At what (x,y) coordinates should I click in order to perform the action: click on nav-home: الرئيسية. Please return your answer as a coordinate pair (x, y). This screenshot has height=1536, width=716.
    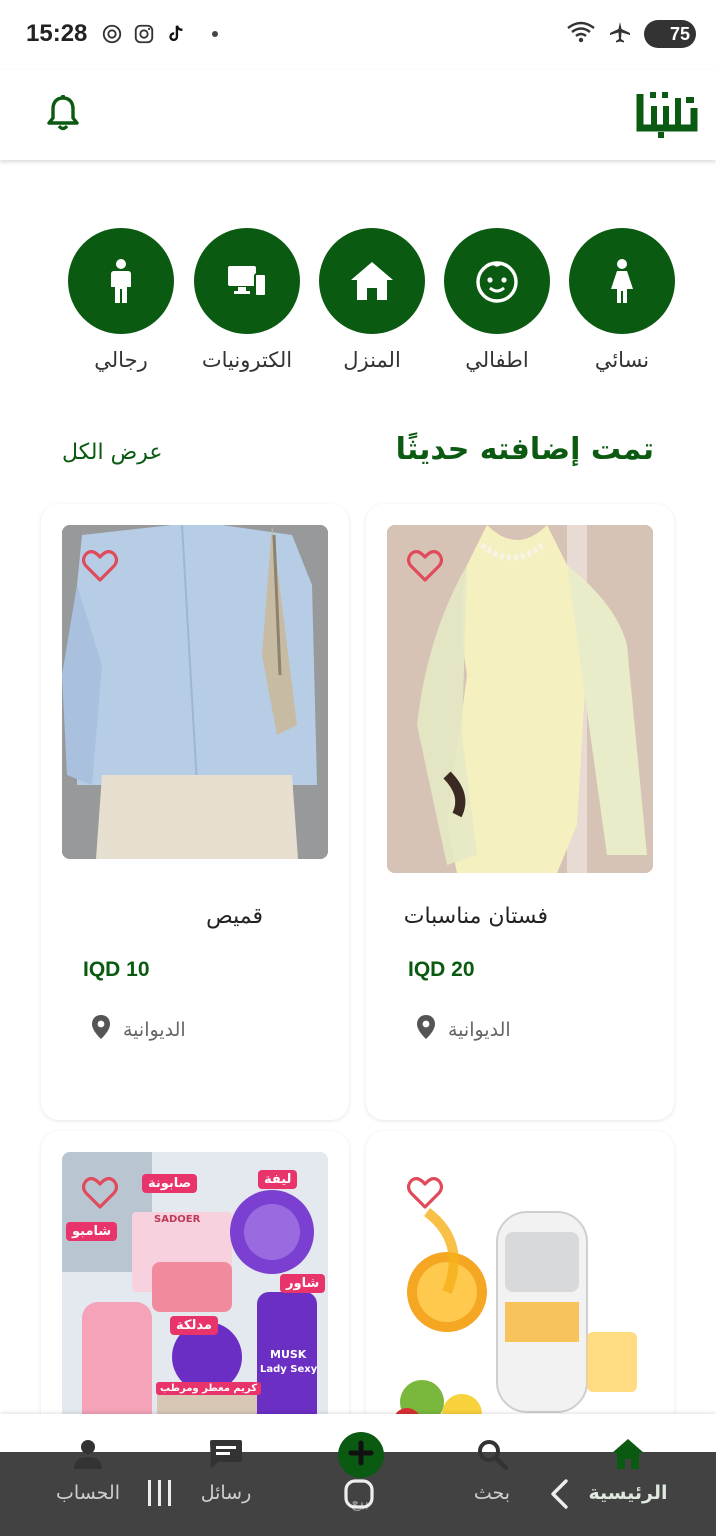
    Looking at the image, I should click on (628, 1470).